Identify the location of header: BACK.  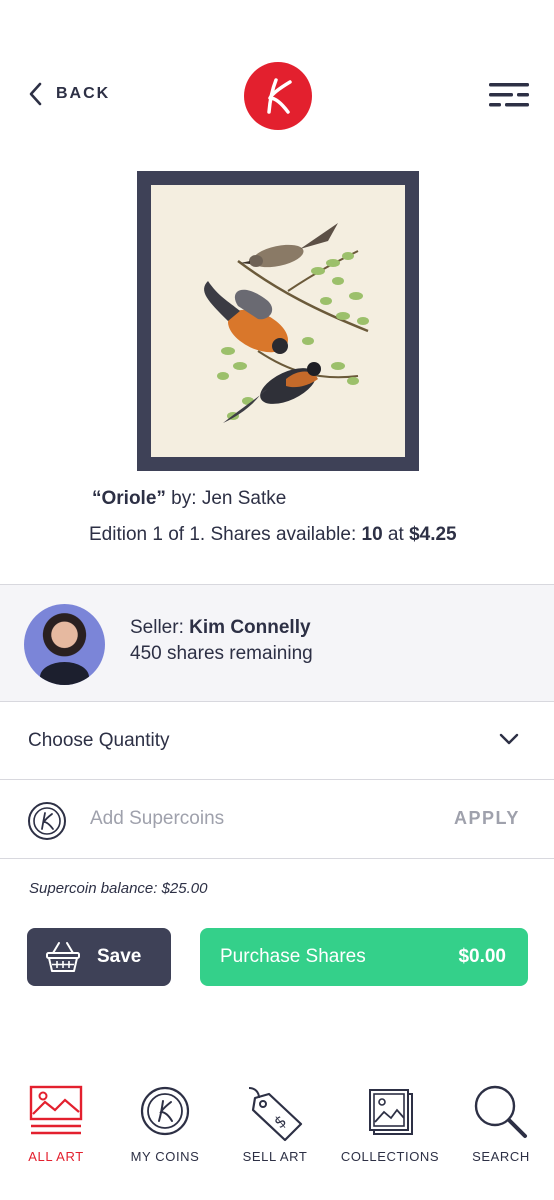
(277, 95).